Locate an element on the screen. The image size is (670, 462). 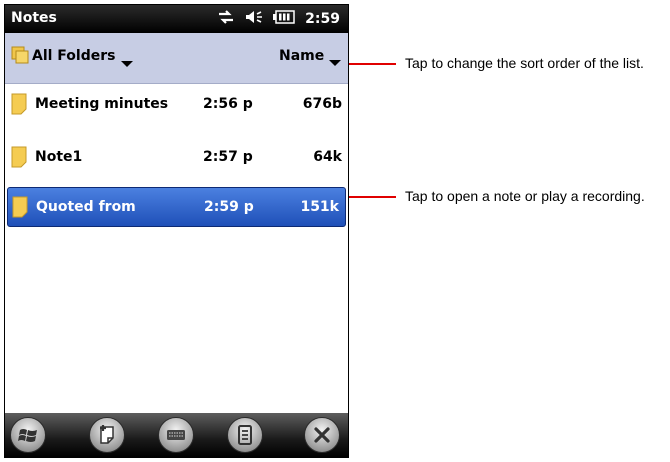
list-item: Note1 2:57 p 64k is located at coordinates (176, 158).